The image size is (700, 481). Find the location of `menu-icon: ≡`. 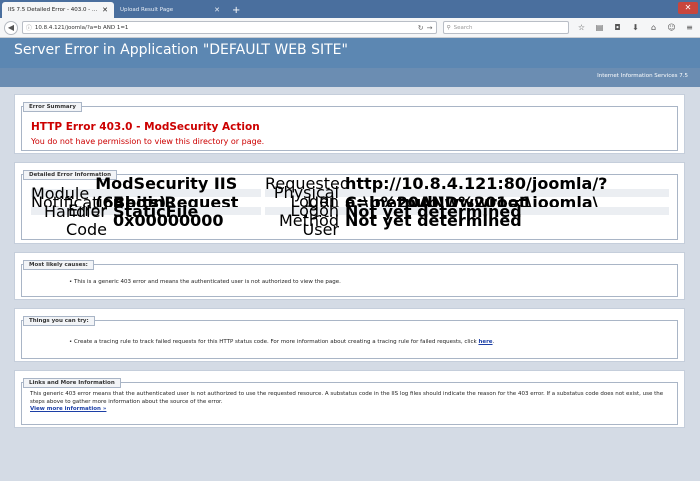

menu-icon: ≡ is located at coordinates (689, 27).